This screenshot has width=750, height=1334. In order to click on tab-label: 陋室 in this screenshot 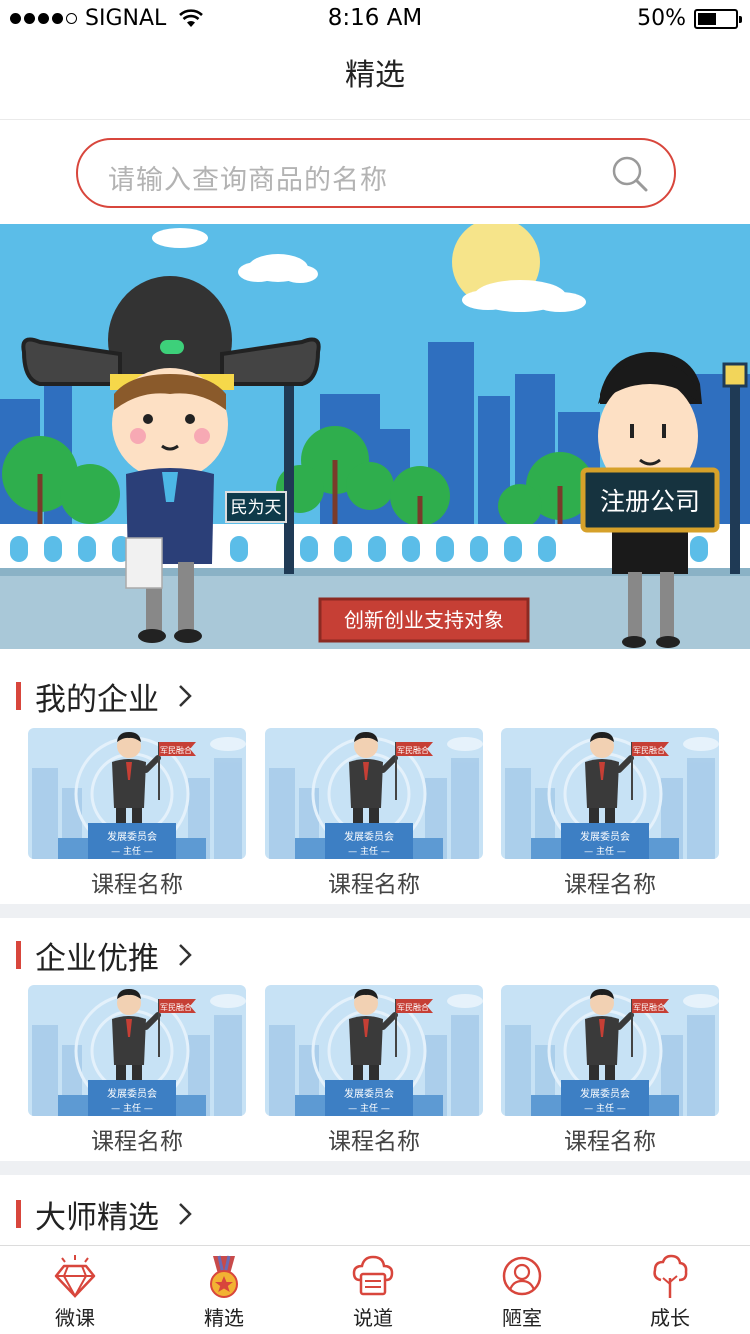, I will do `click(522, 1318)`.